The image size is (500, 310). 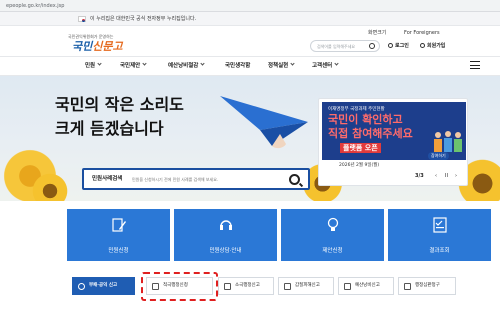 I want to click on tab-label: 예산낭비신고, so click(x=367, y=285).